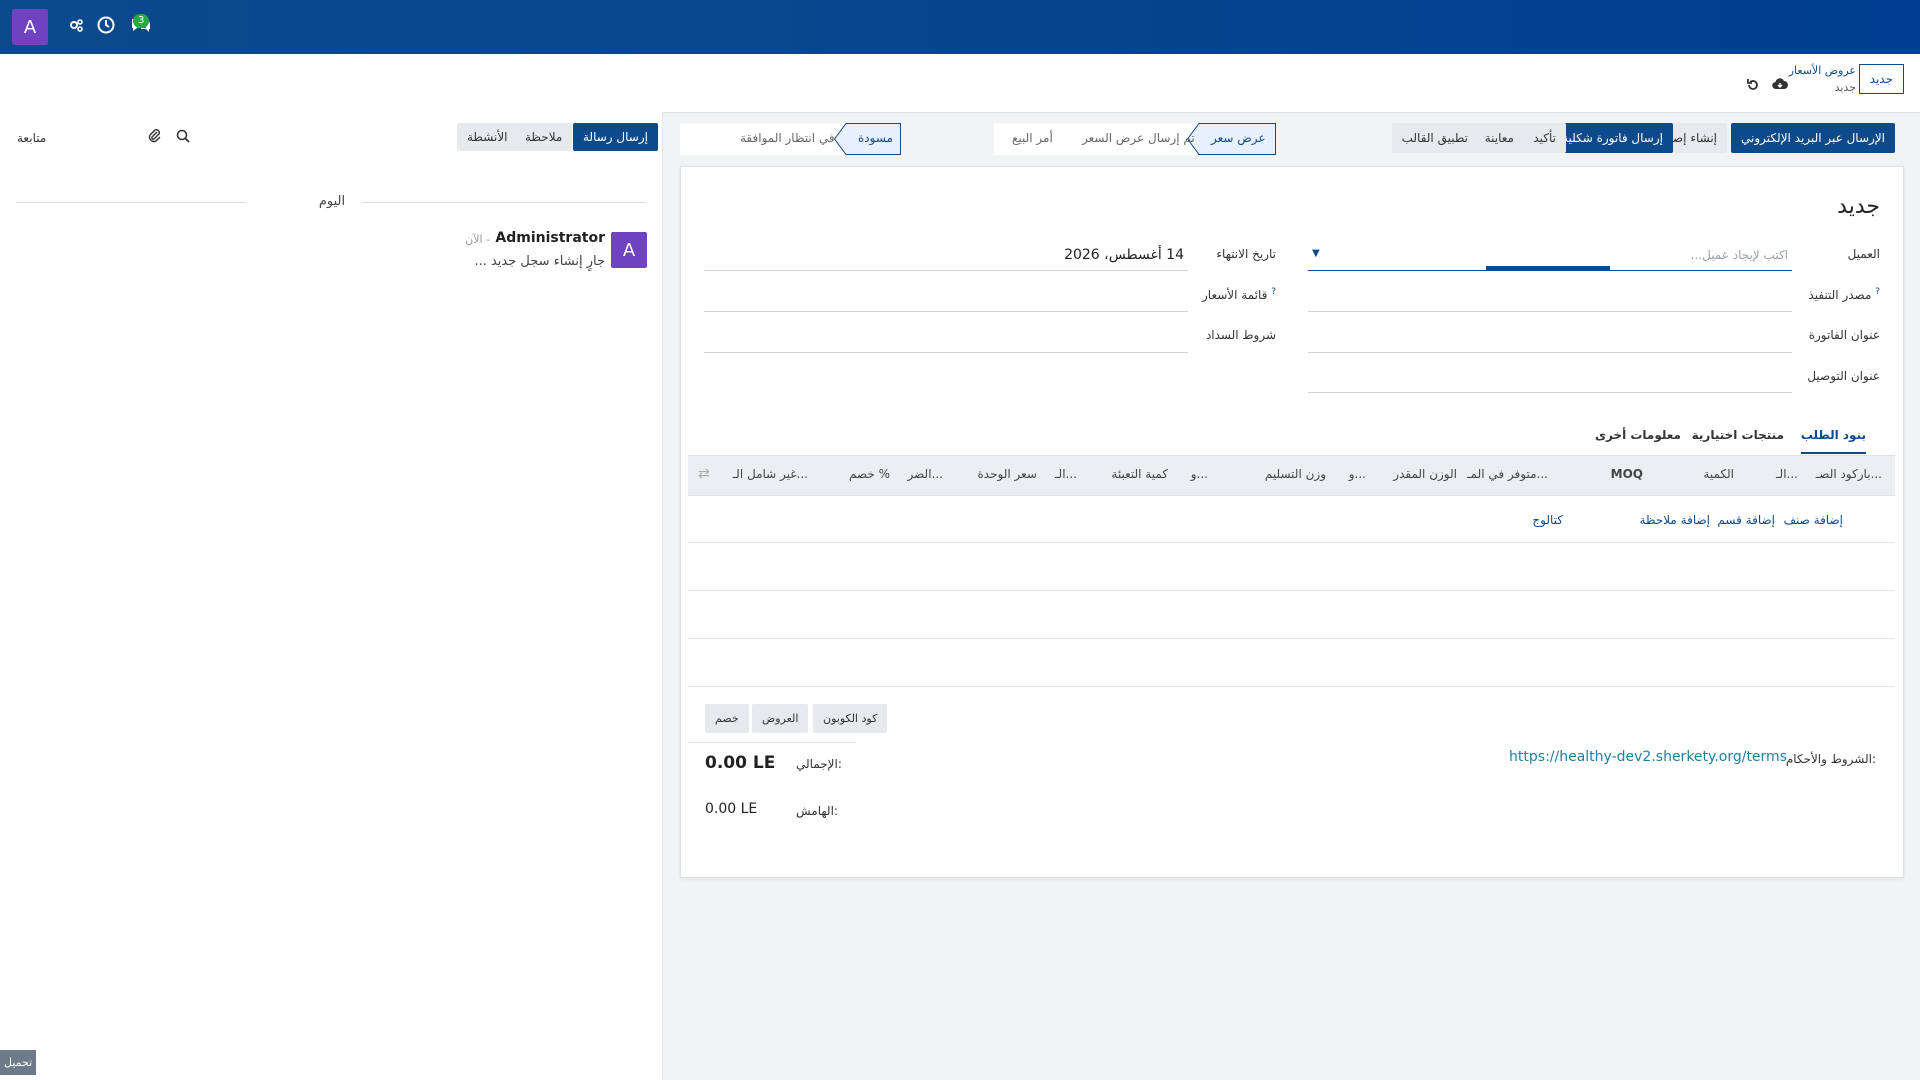 Image resolution: width=1920 pixels, height=1080 pixels. I want to click on upload-button: تحميل, so click(18, 1062).